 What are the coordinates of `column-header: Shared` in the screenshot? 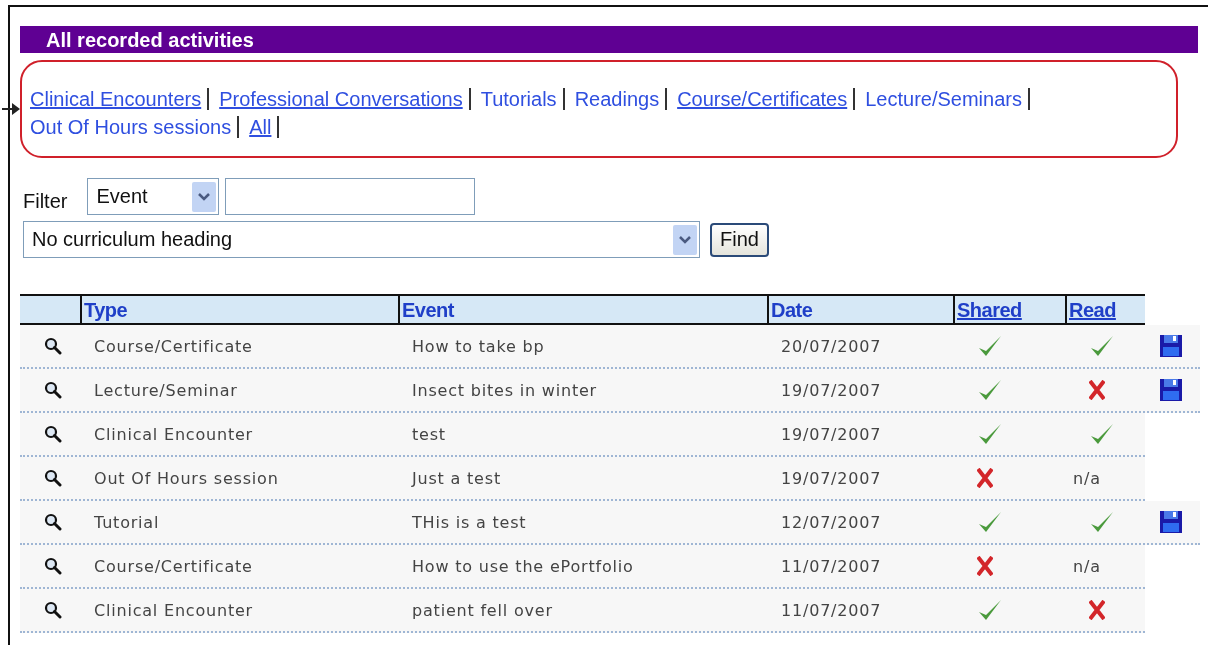 It's located at (1009, 309).